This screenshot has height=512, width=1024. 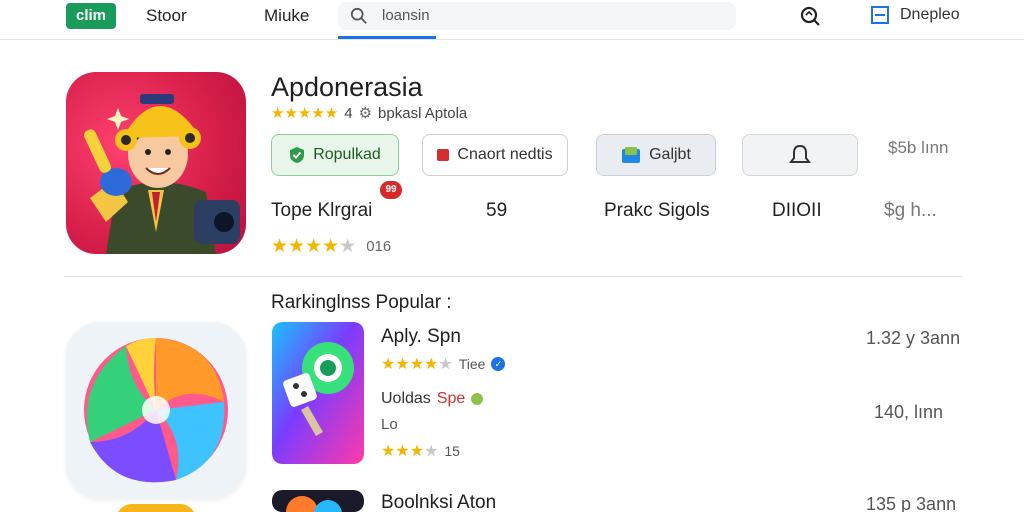 I want to click on list-item-extra-text: Lo, so click(x=389, y=424).